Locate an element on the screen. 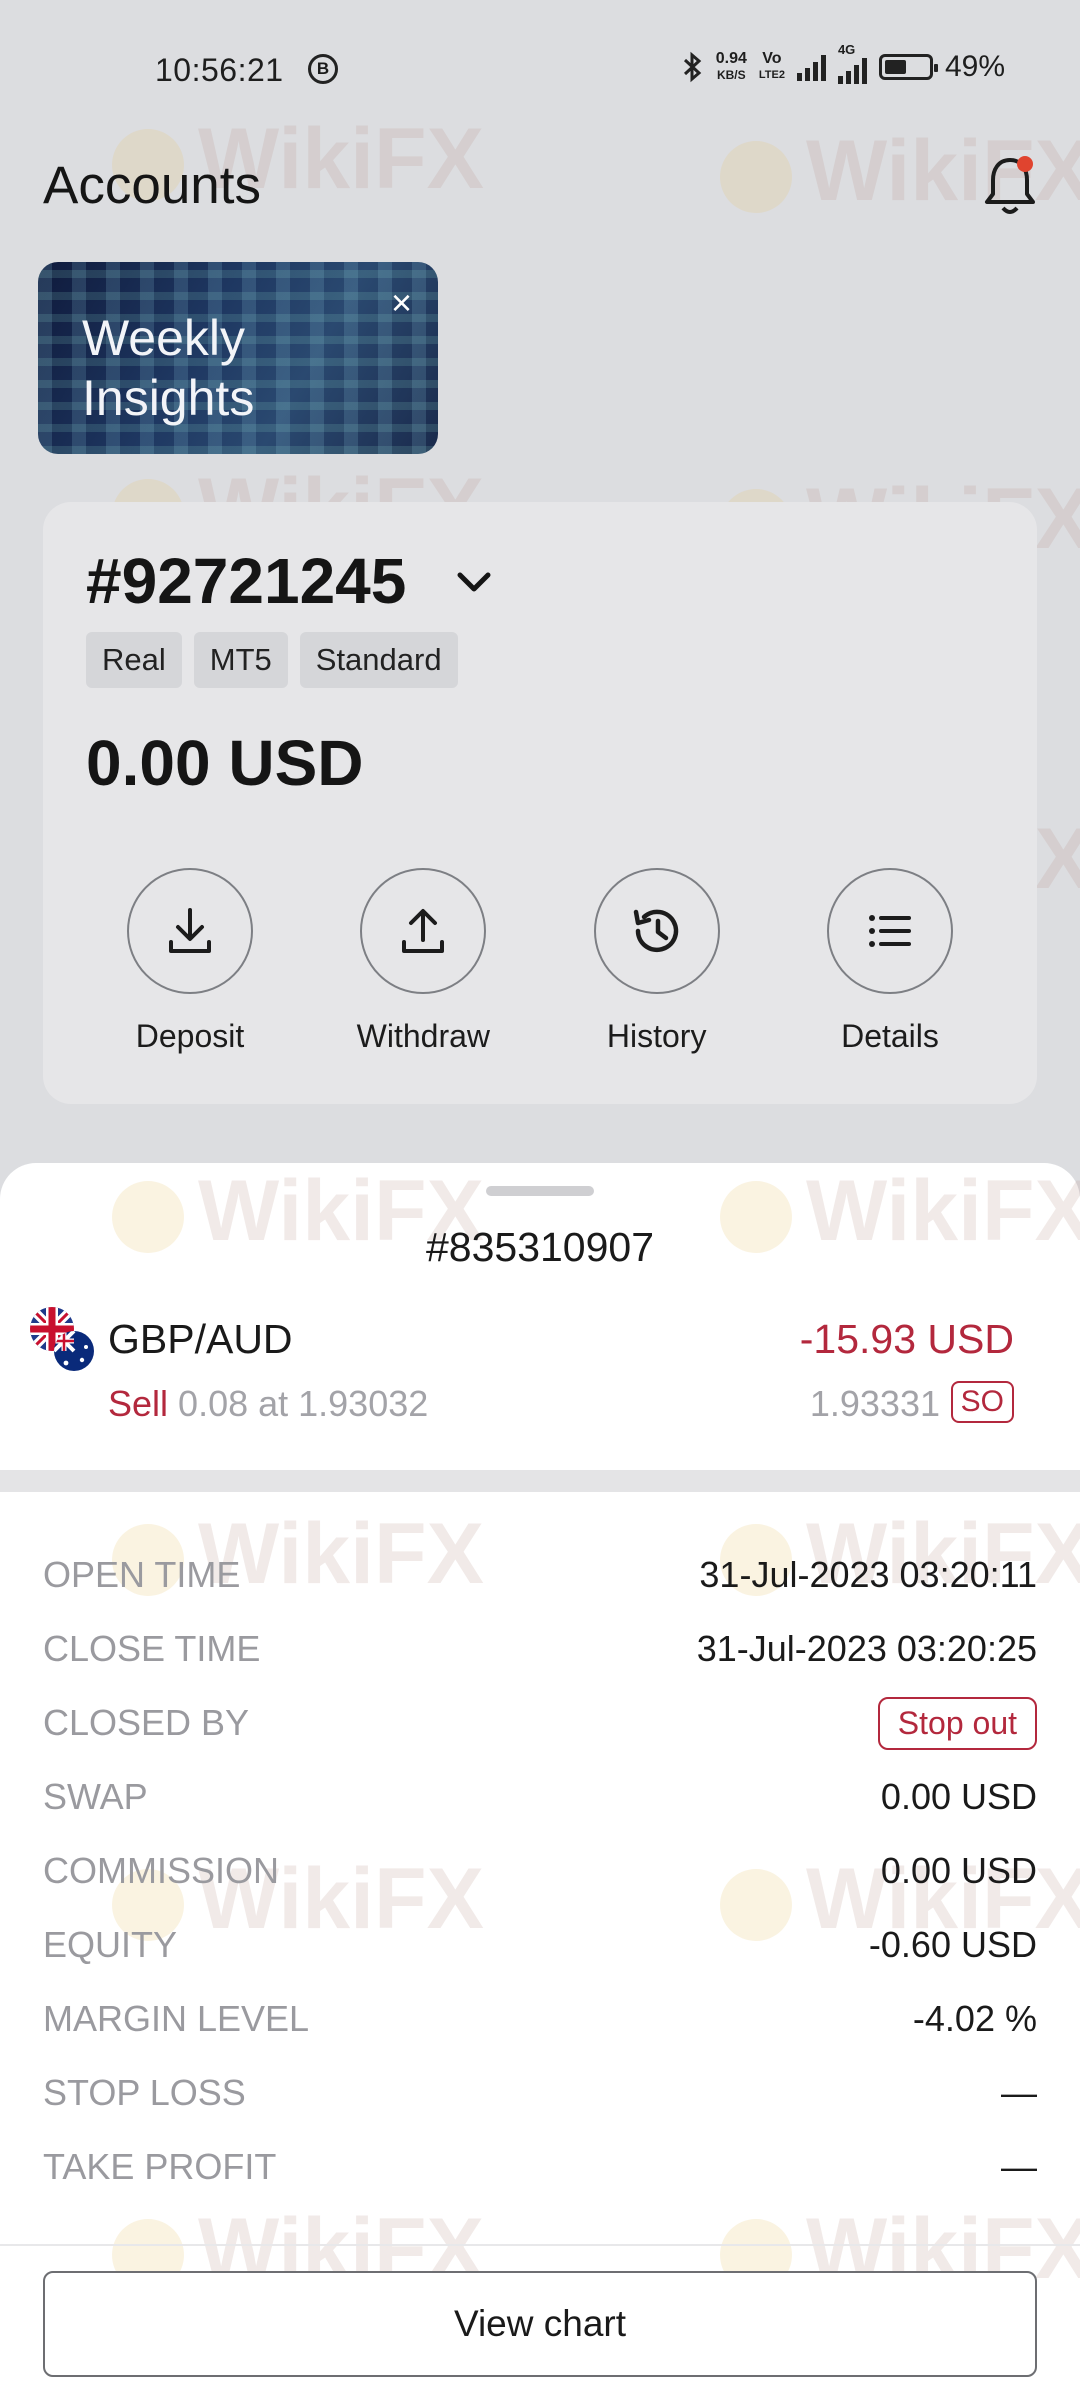  detail-key: OPEN TIME is located at coordinates (142, 1574).